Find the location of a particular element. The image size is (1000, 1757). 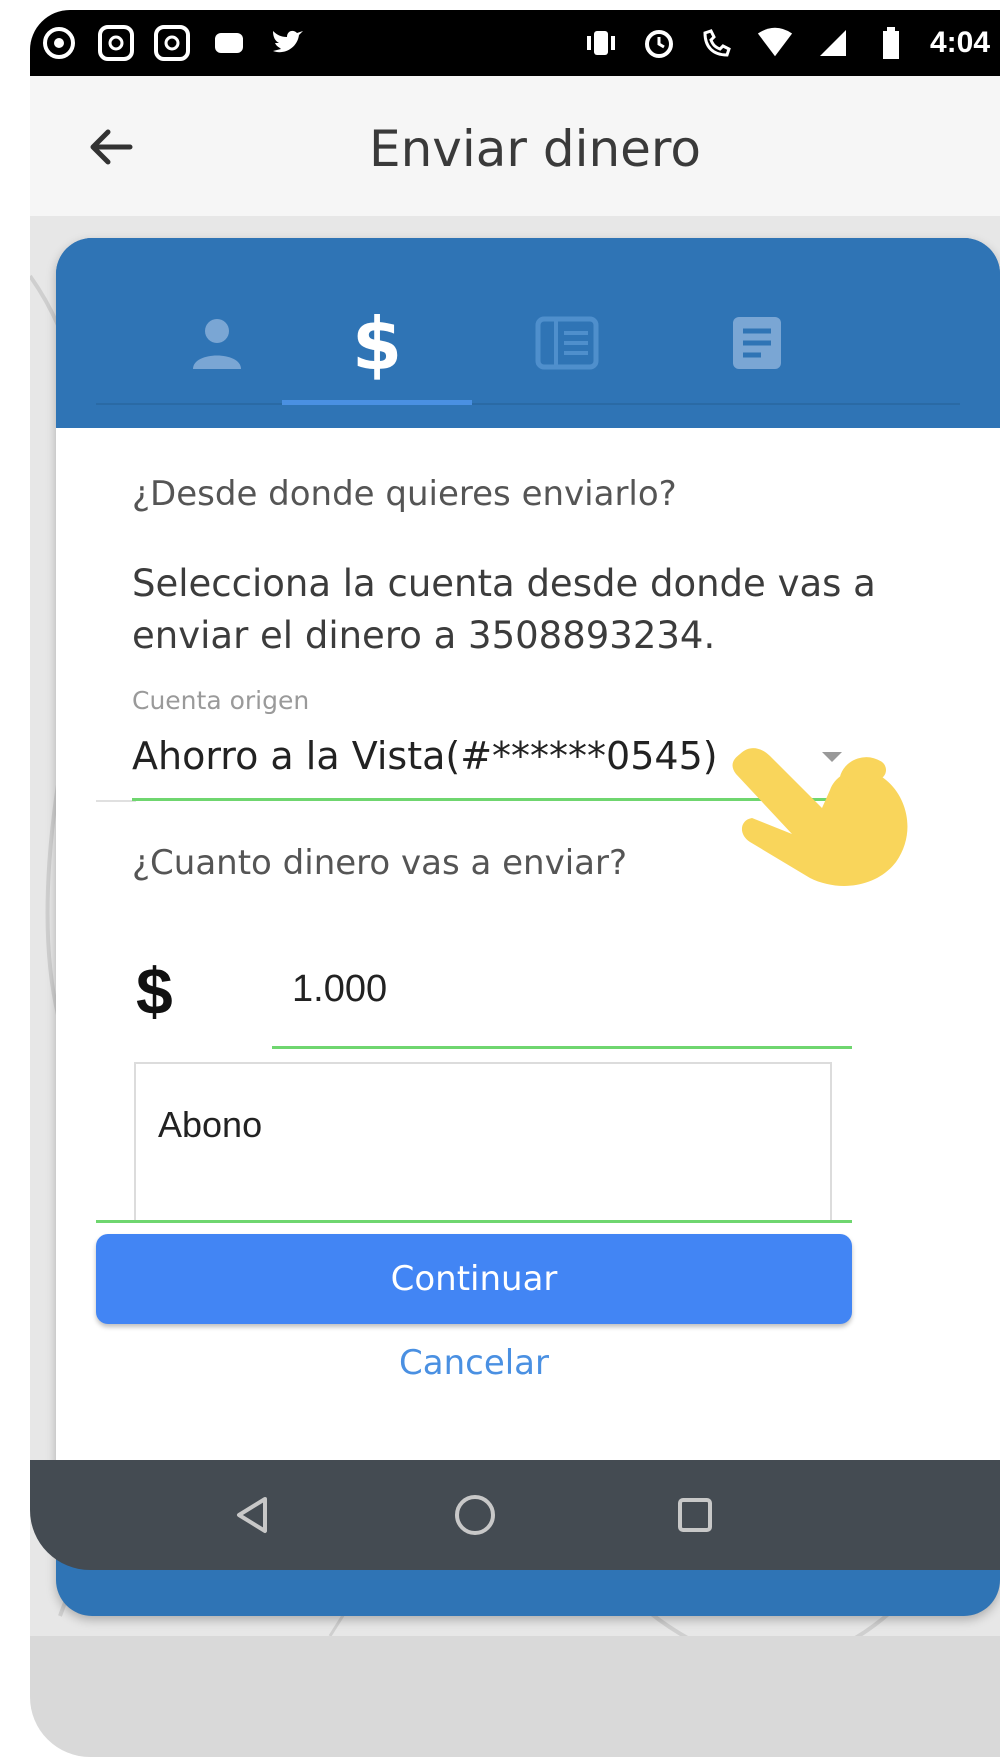

pointing-hand-icon is located at coordinates (821, 818).